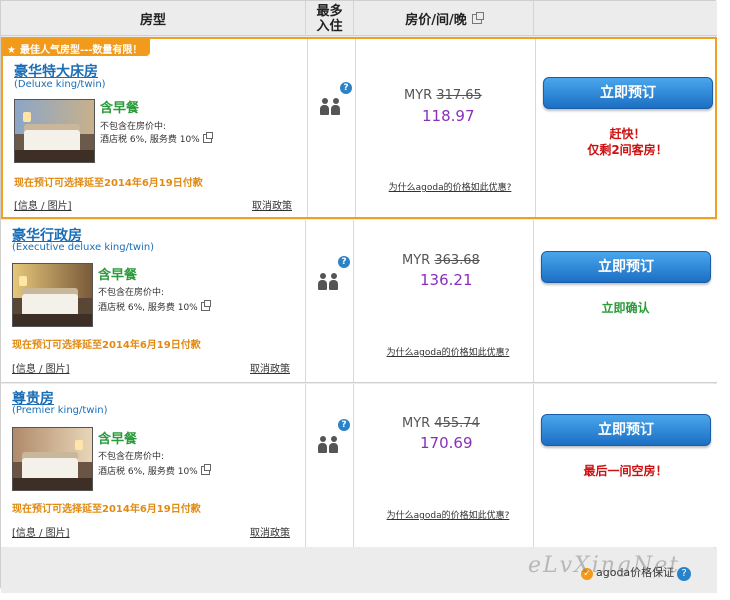 The height and width of the screenshot is (600, 730). I want to click on header-price-label: 房价/间/晚, so click(436, 20).